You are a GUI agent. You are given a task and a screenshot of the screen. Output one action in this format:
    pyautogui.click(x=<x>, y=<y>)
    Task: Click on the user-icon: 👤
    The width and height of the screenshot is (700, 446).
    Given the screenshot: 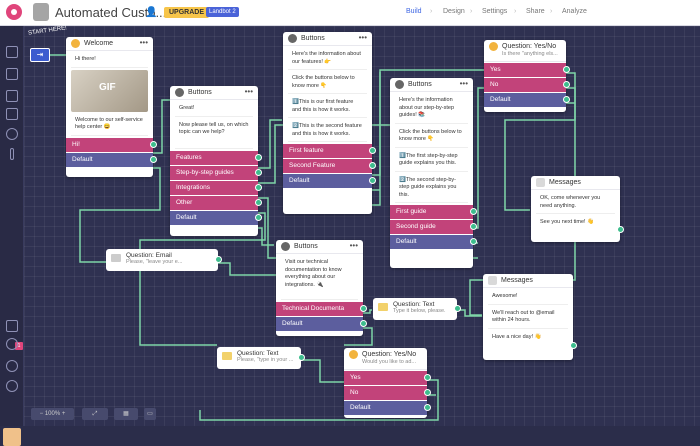 What is the action you would take?
    pyautogui.click(x=151, y=12)
    